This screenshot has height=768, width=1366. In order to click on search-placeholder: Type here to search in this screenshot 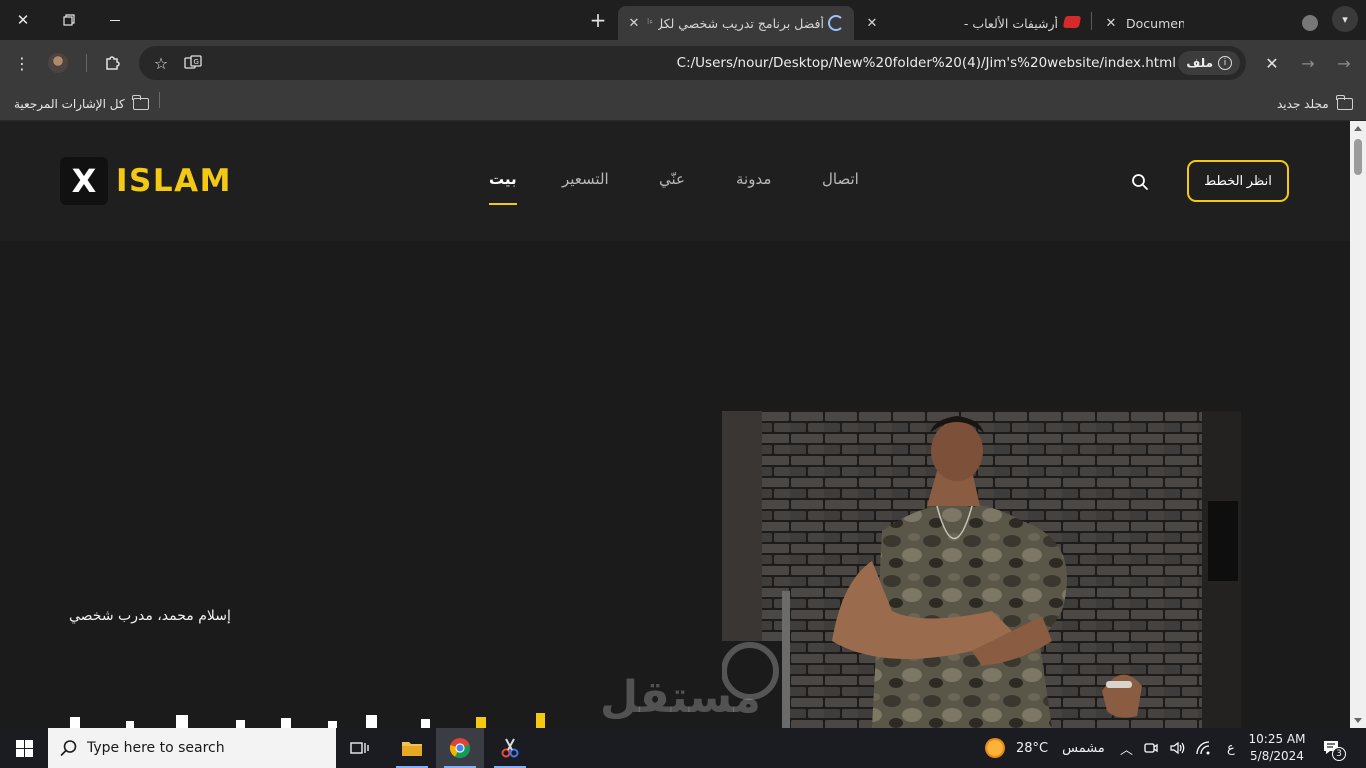, I will do `click(156, 748)`.